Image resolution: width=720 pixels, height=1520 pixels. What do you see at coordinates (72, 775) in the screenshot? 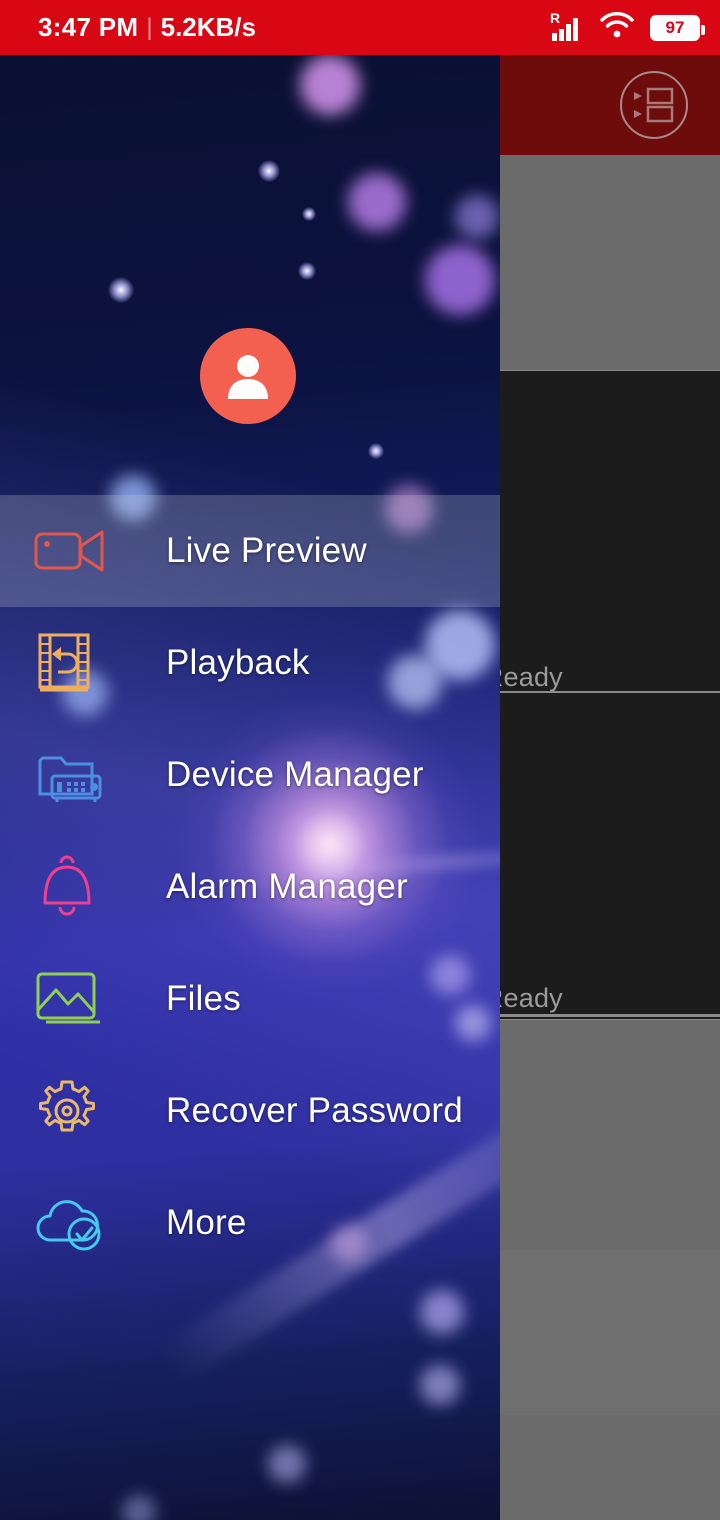
I see `folder-dvr-icon` at bounding box center [72, 775].